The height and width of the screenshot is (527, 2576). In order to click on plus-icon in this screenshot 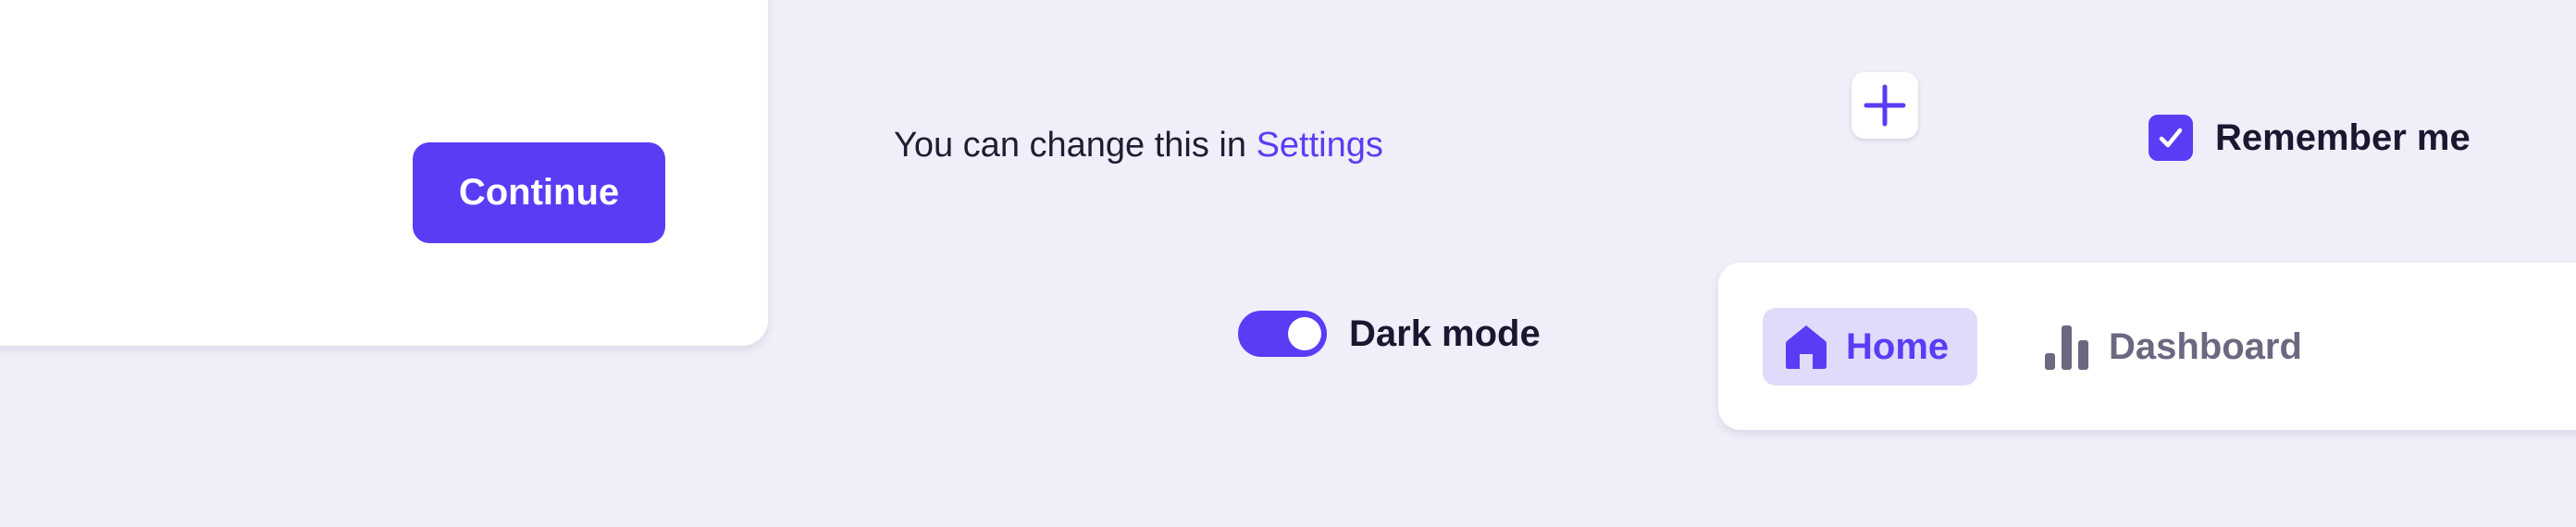, I will do `click(1885, 105)`.